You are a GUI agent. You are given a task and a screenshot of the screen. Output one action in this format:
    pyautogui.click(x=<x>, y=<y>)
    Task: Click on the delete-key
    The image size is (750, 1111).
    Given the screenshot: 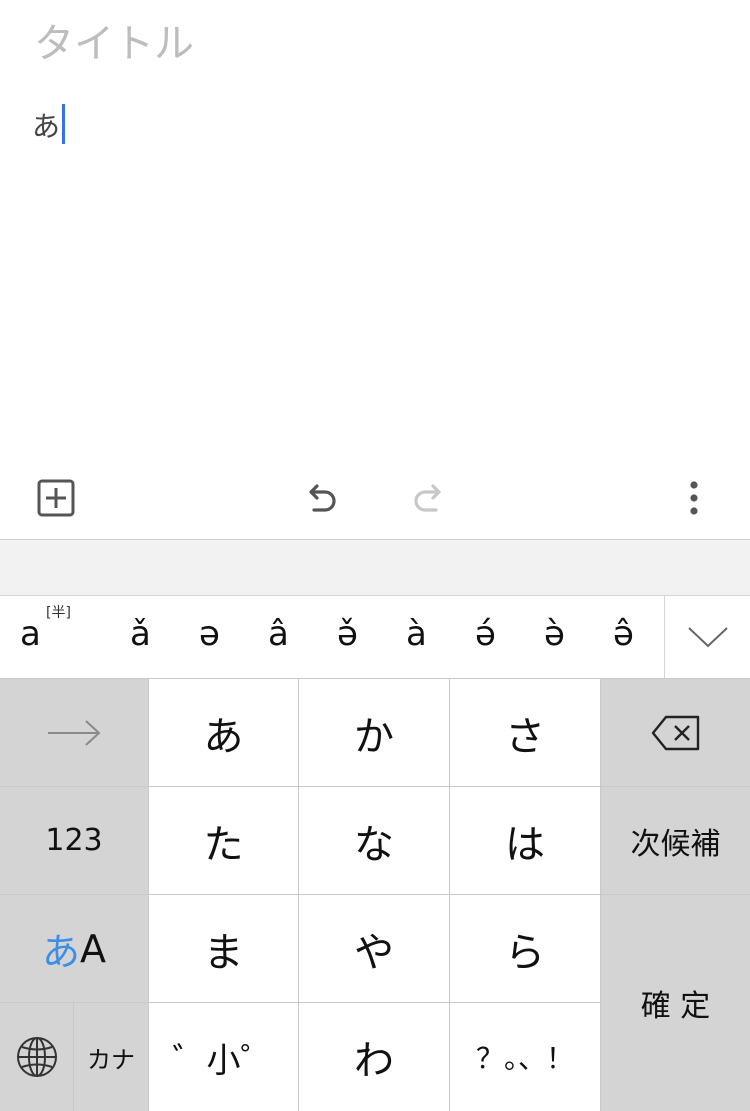 What is the action you would take?
    pyautogui.click(x=675, y=732)
    